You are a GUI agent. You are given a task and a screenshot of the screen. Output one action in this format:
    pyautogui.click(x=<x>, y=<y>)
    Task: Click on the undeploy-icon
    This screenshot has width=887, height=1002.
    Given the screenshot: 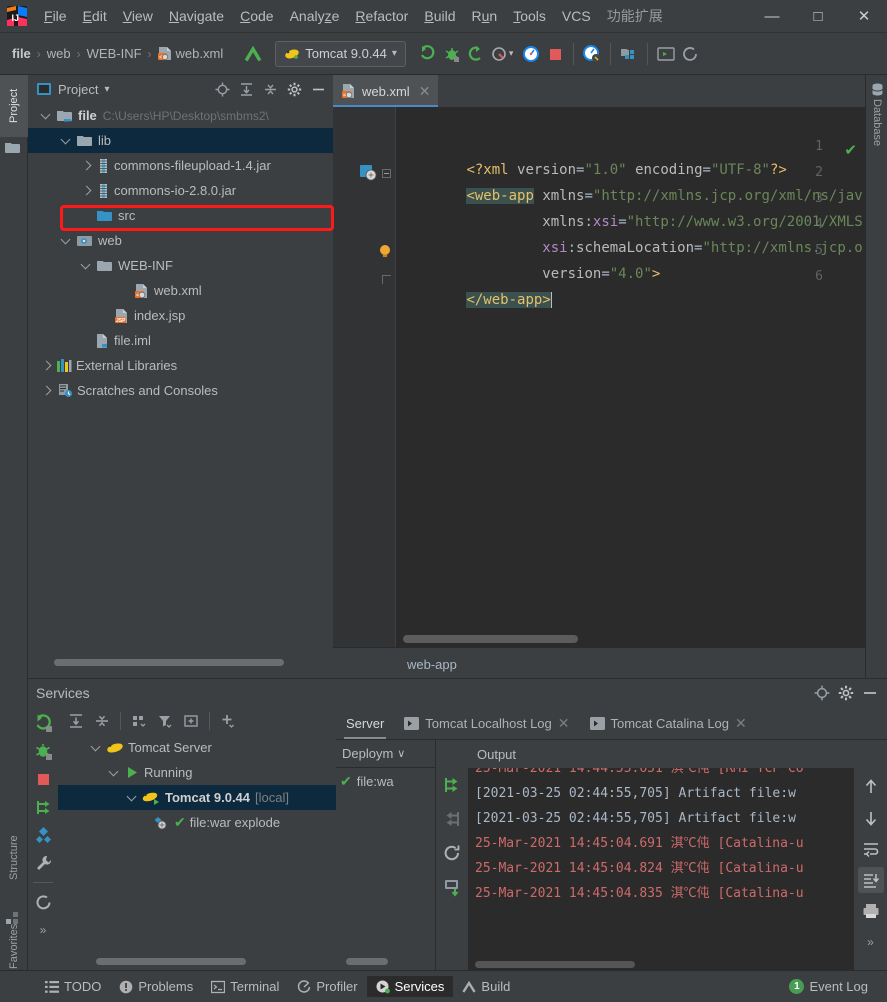 What is the action you would take?
    pyautogui.click(x=452, y=819)
    